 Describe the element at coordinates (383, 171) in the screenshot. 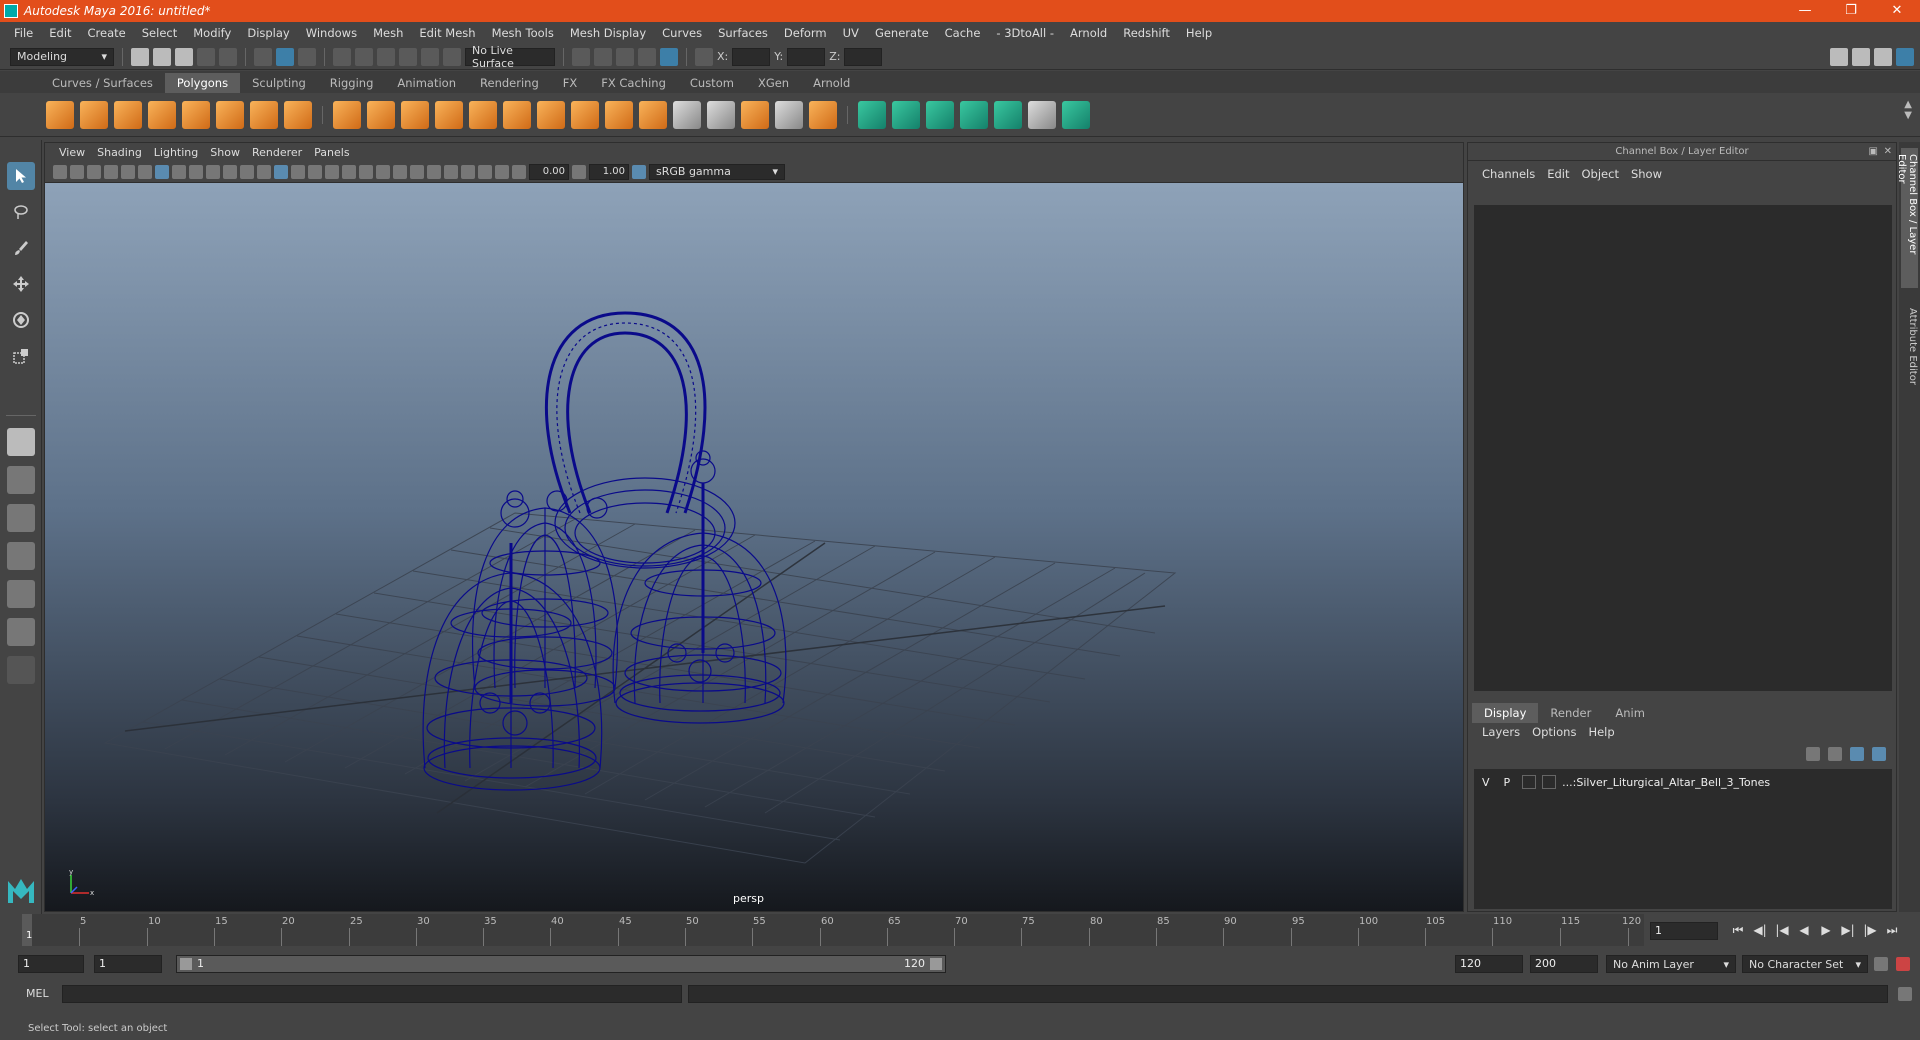

I see `screen-space-ao-icon` at that location.